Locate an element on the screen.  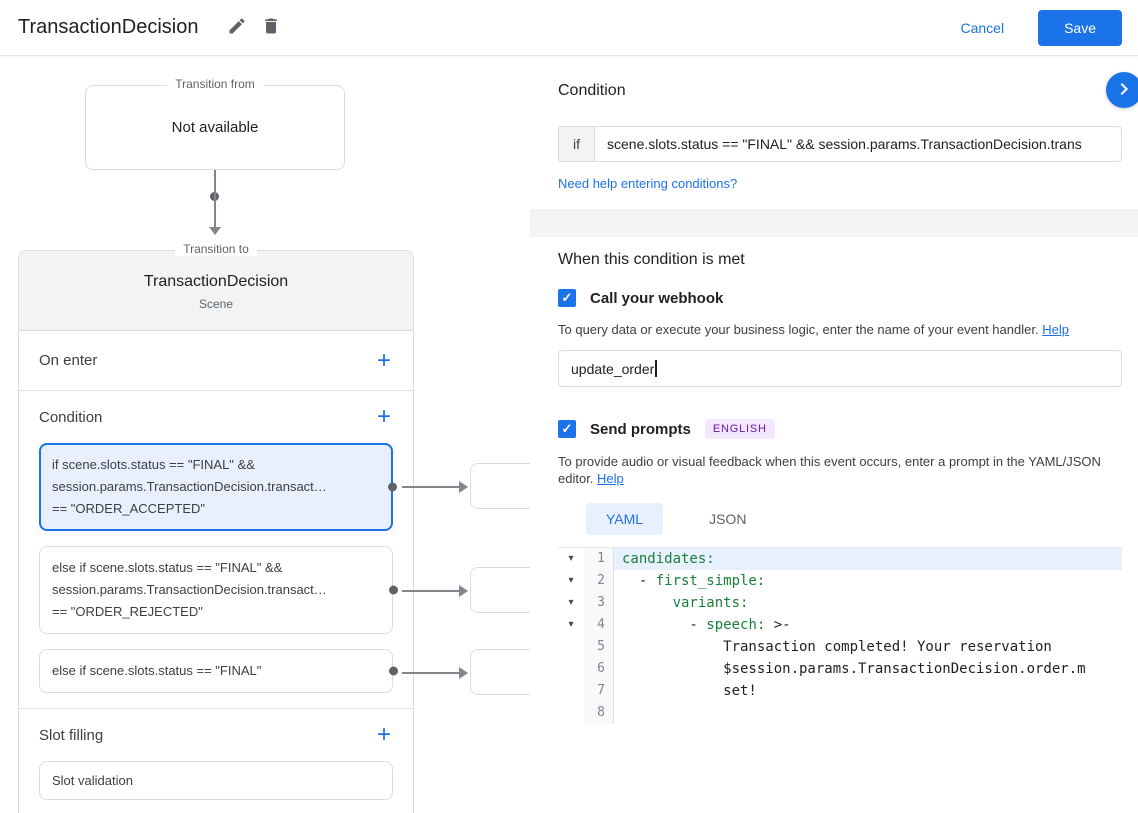
slot-filling-label: Slot filling is located at coordinates (71, 735).